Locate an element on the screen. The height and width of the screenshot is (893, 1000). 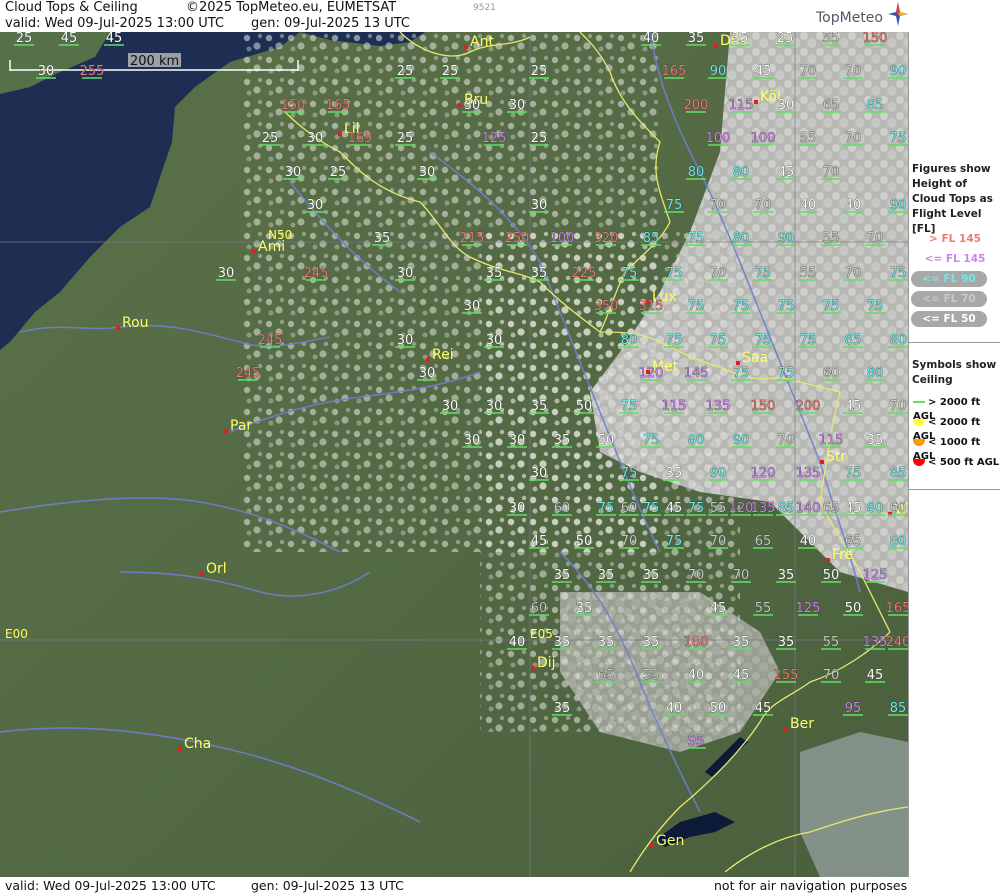
cloud-top-fl-label: 245 is located at coordinates (248, 373).